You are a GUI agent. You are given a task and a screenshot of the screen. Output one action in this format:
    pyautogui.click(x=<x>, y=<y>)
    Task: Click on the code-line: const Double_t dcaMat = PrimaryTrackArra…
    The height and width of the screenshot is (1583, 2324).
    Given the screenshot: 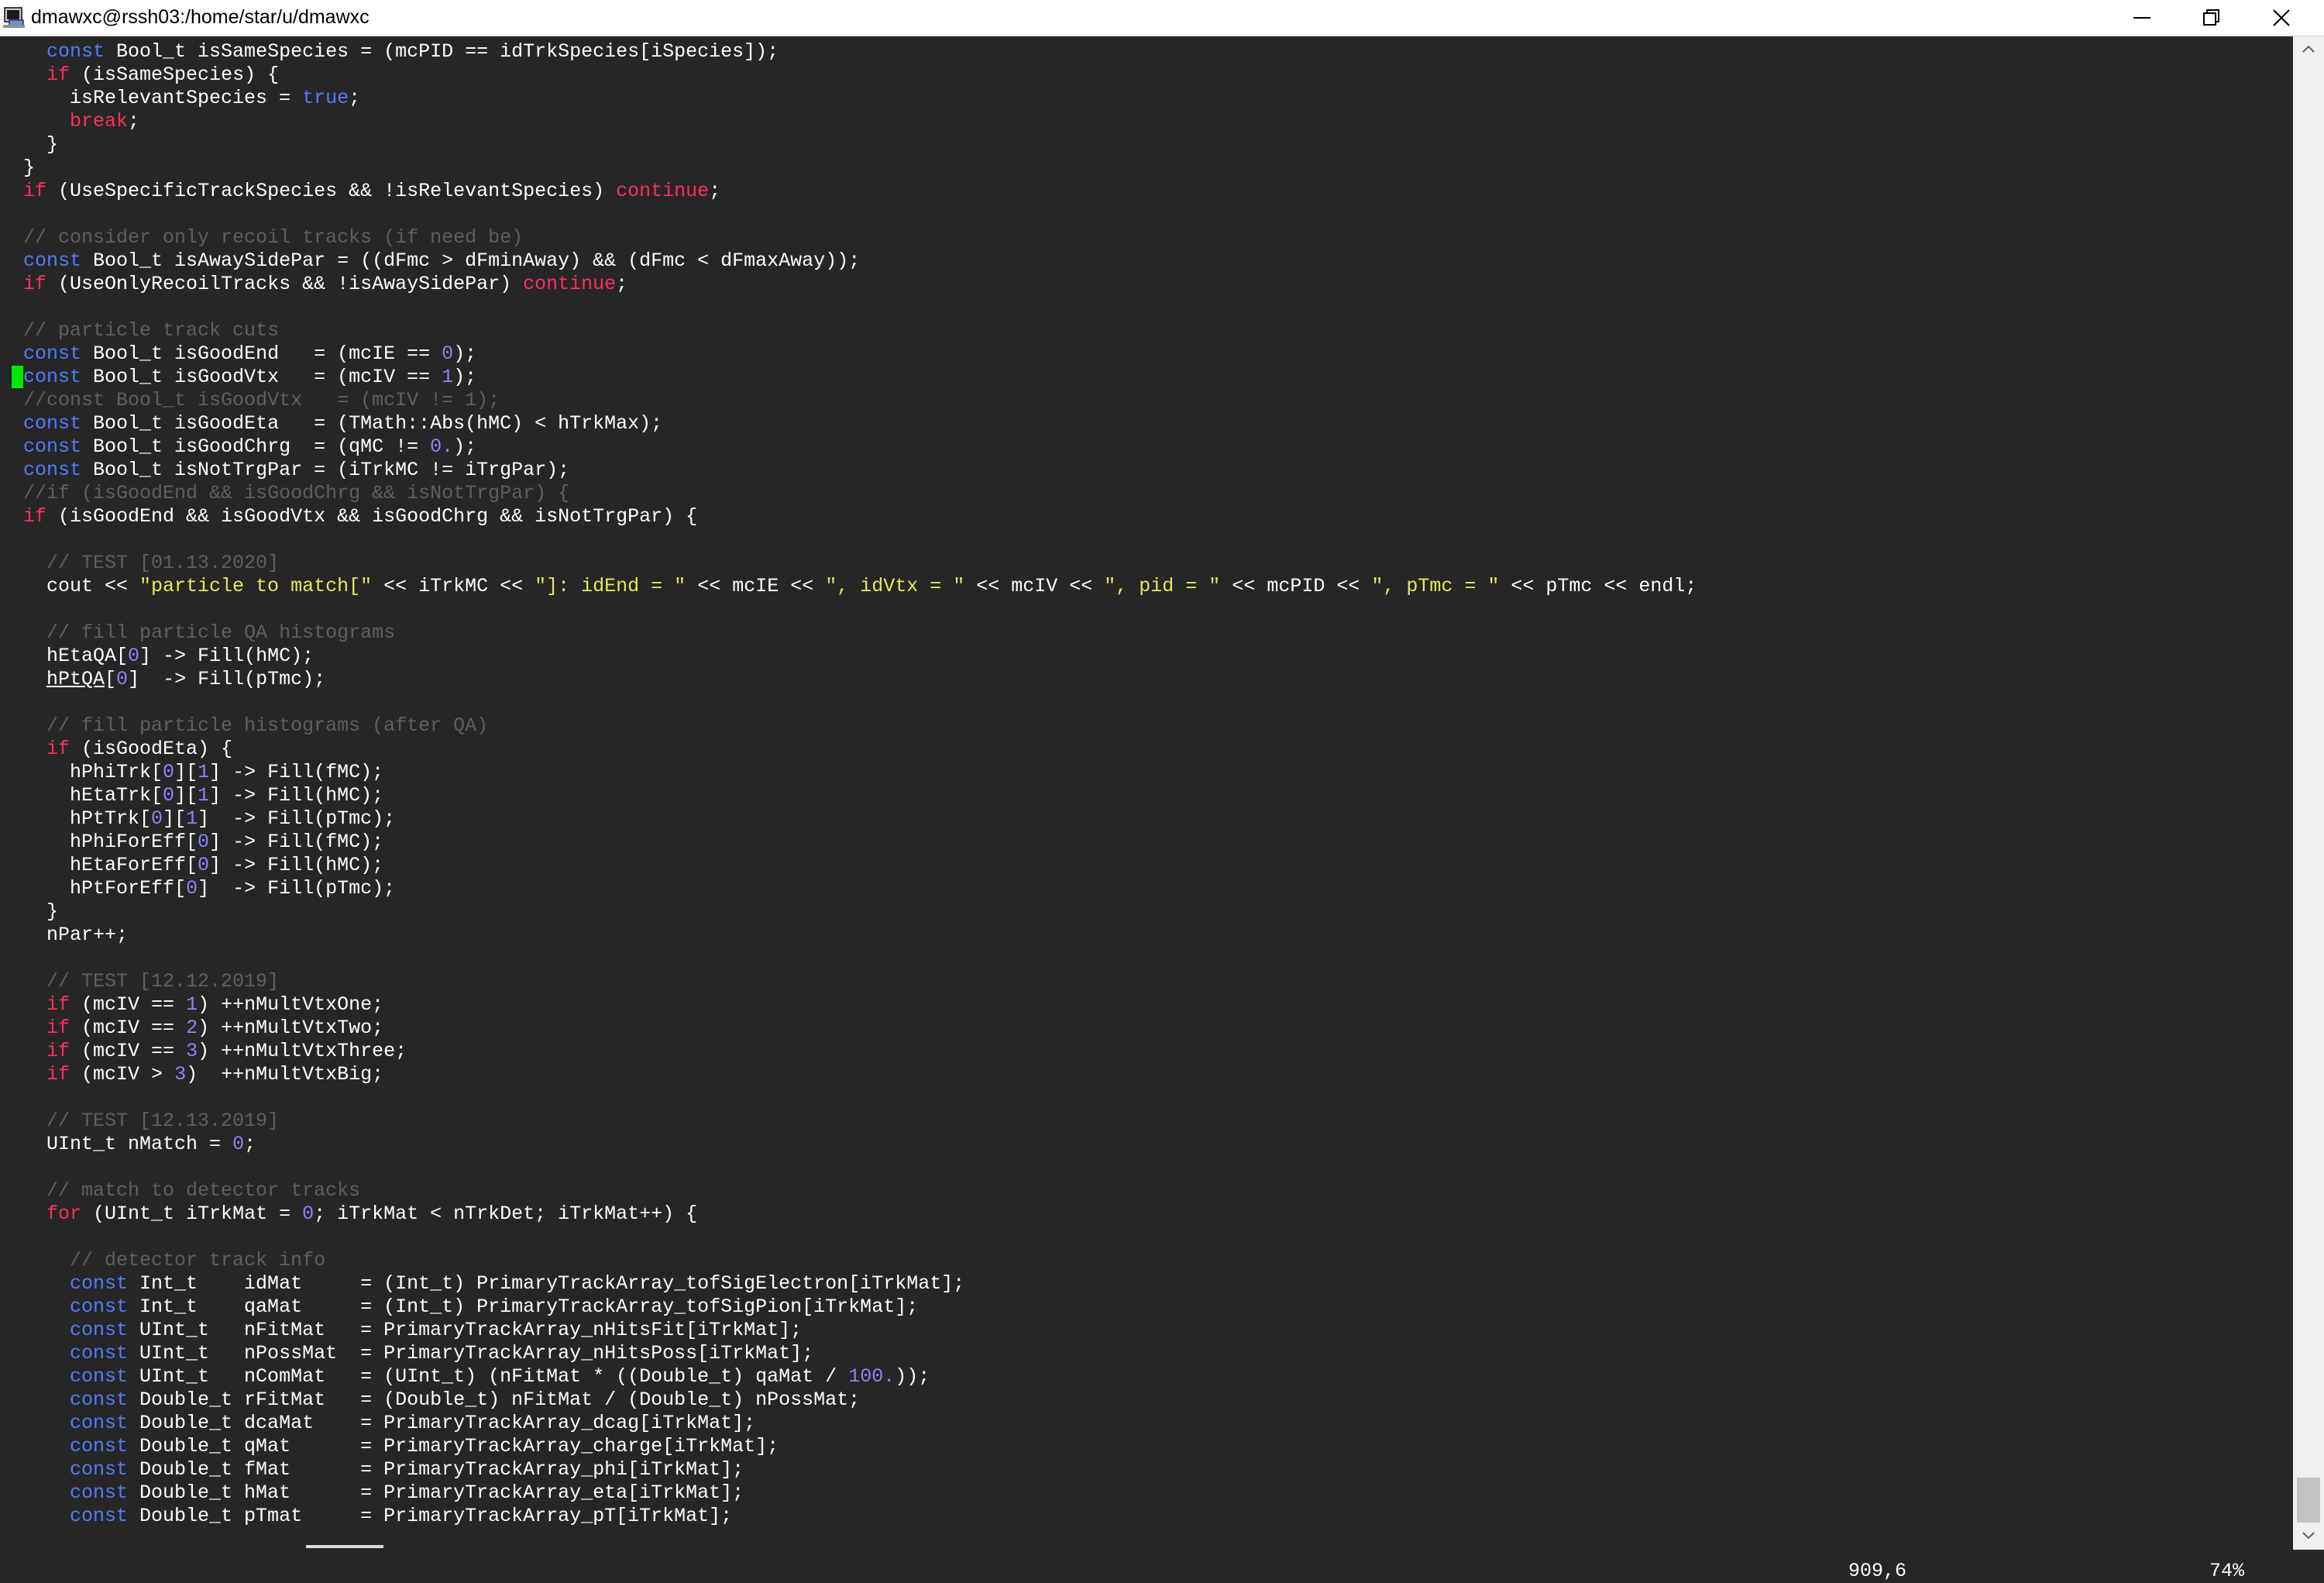 What is the action you would take?
    pyautogui.click(x=848, y=1423)
    